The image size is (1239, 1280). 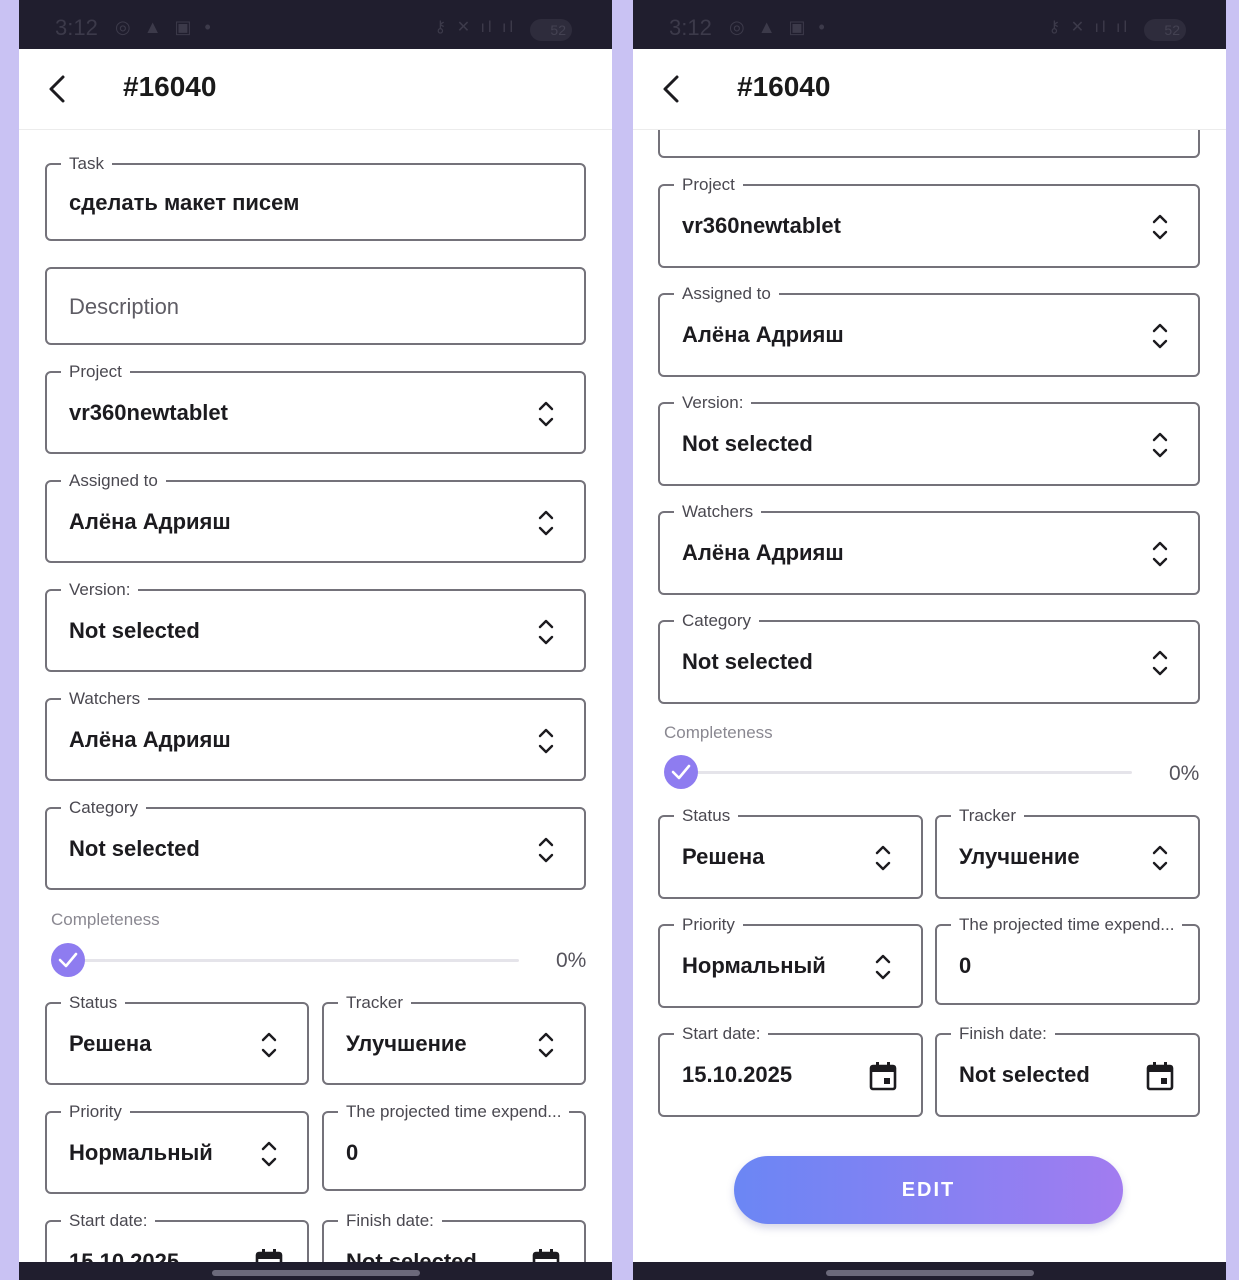 What do you see at coordinates (721, 1034) in the screenshot?
I see `start-date-label: Start date:` at bounding box center [721, 1034].